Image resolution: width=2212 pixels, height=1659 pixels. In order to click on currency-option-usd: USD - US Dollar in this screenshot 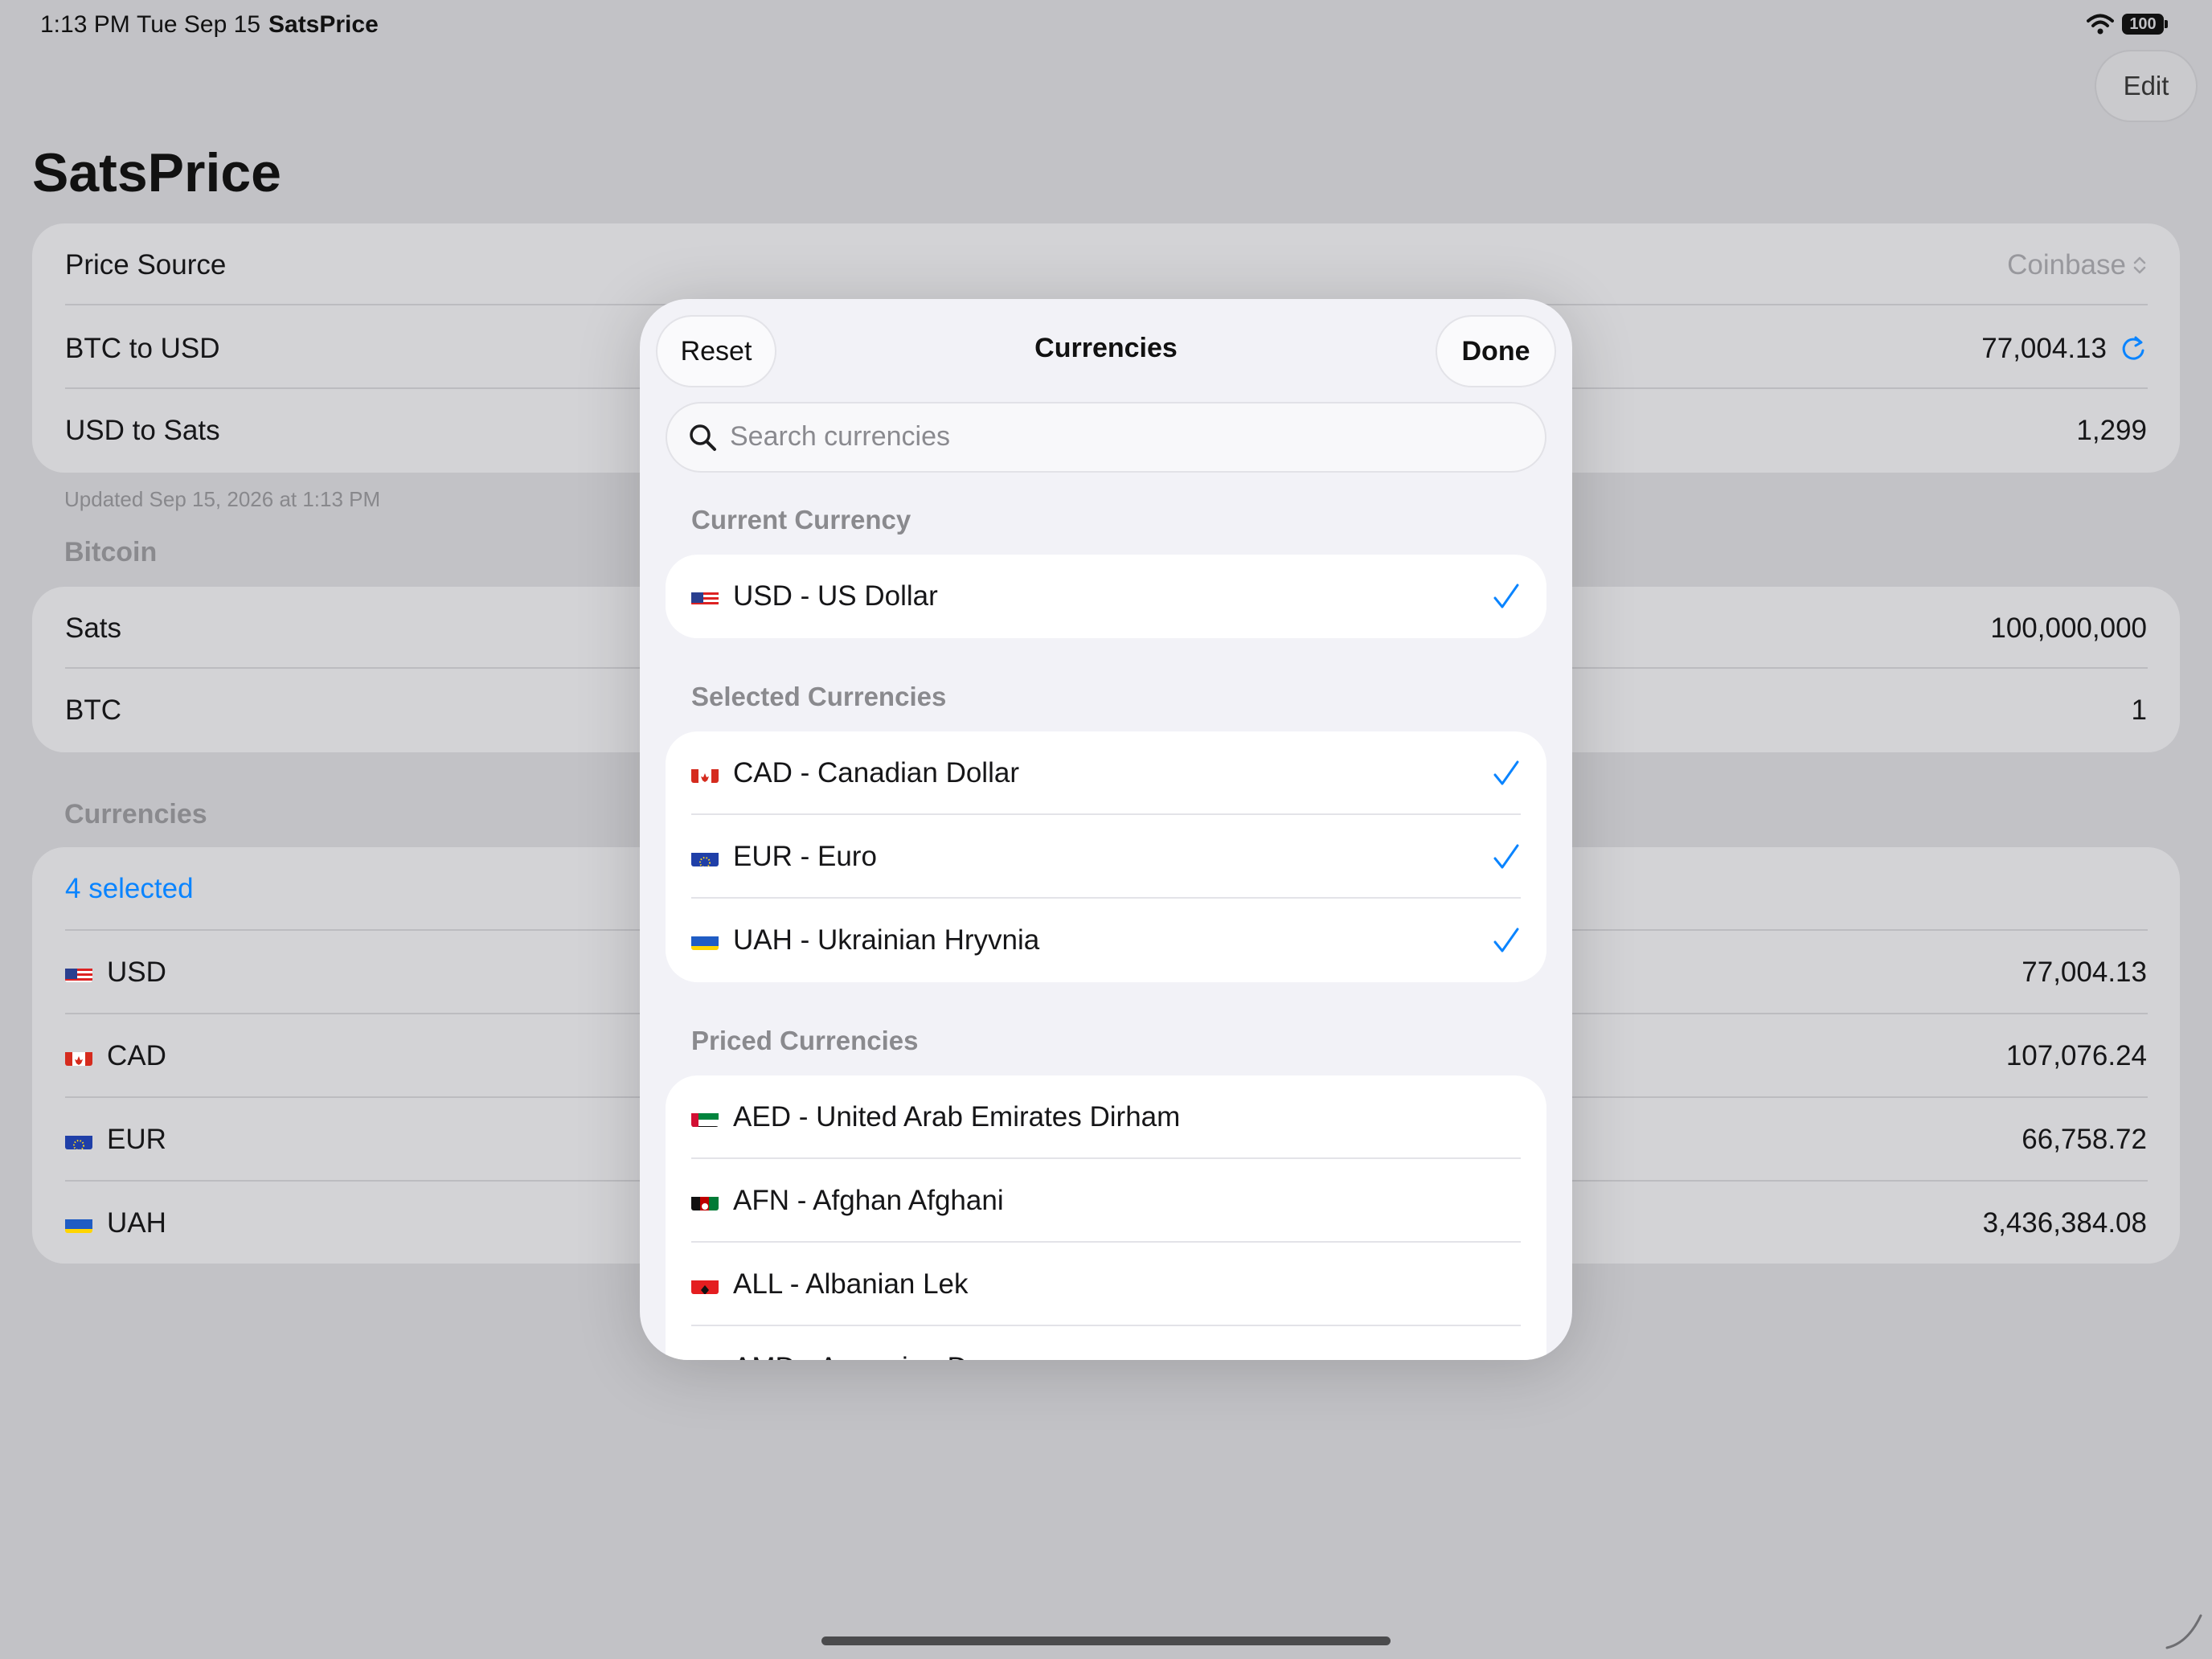, I will do `click(1106, 596)`.